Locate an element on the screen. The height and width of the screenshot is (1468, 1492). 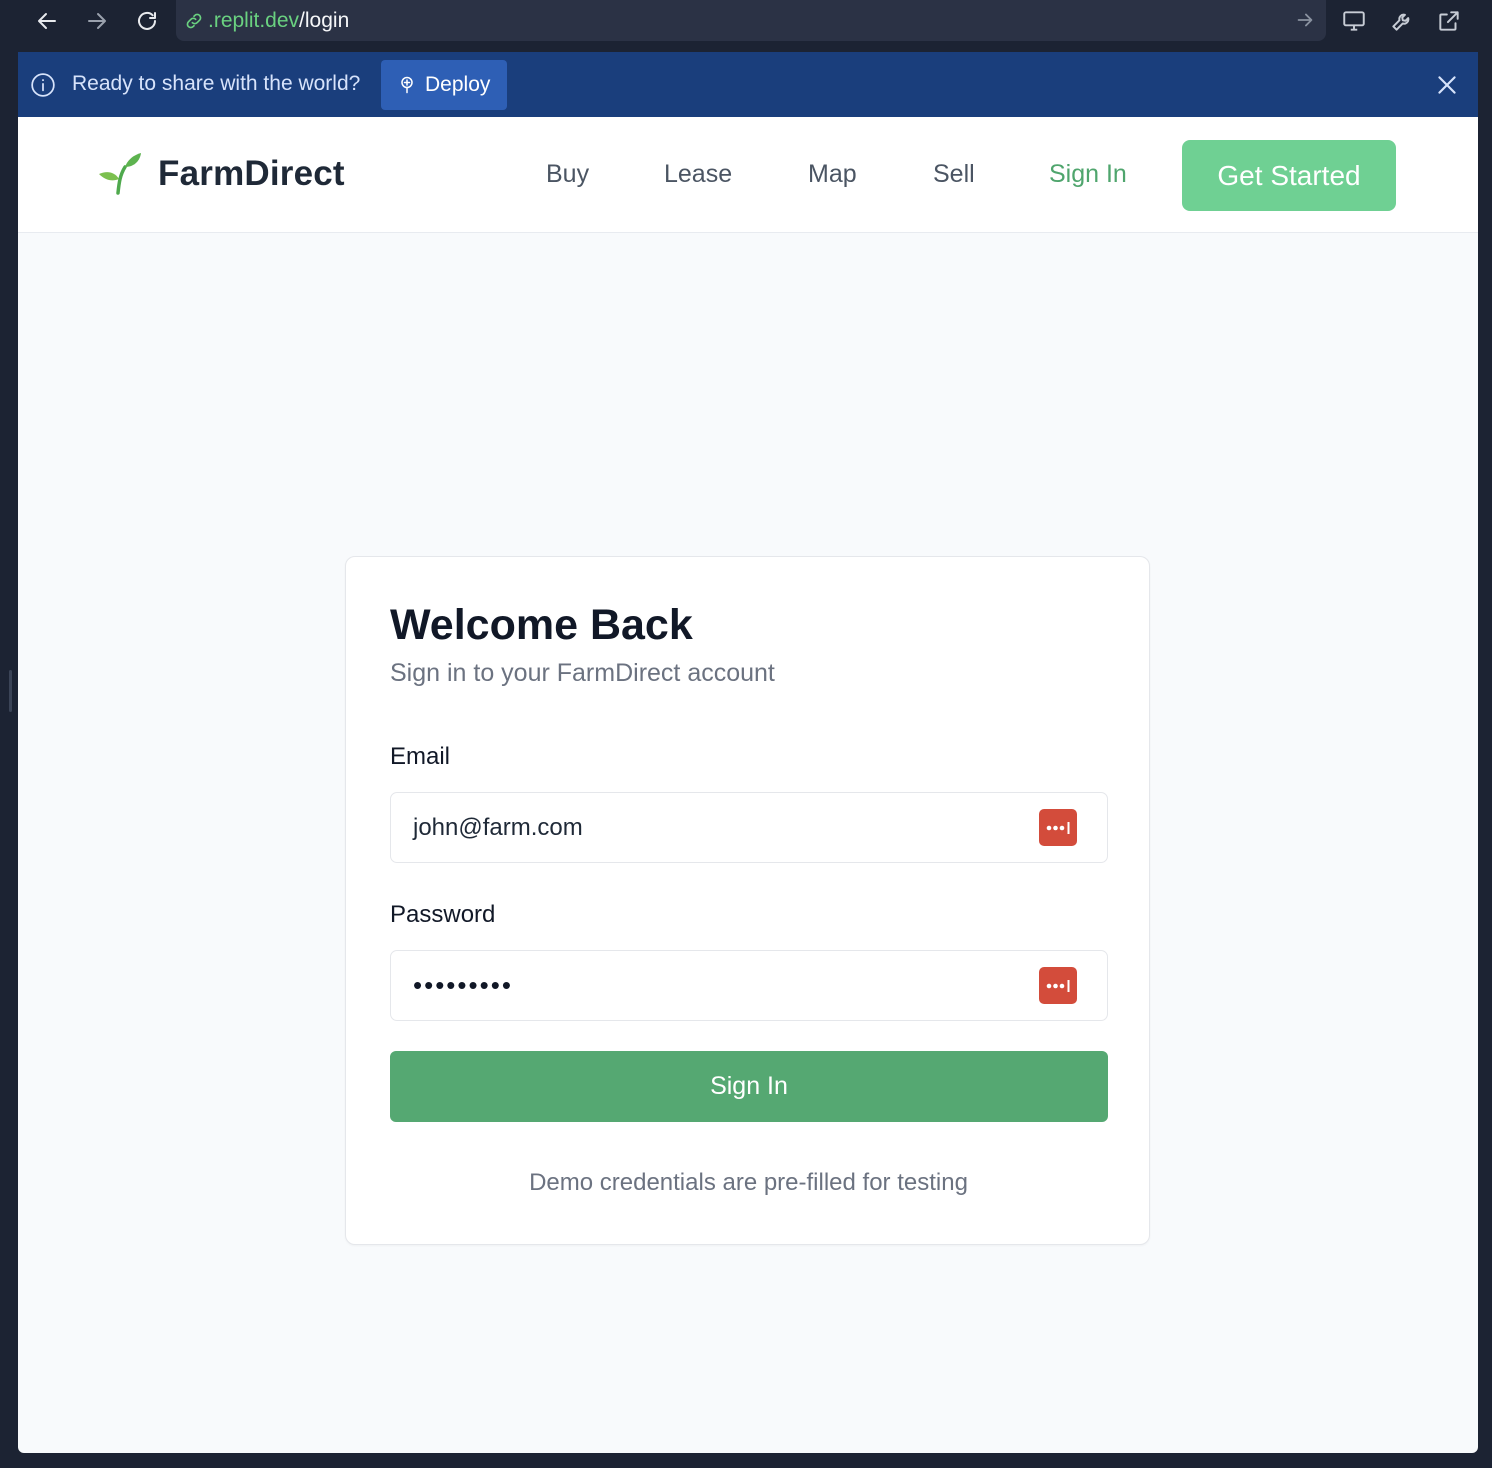
email-label: Email is located at coordinates (420, 756).